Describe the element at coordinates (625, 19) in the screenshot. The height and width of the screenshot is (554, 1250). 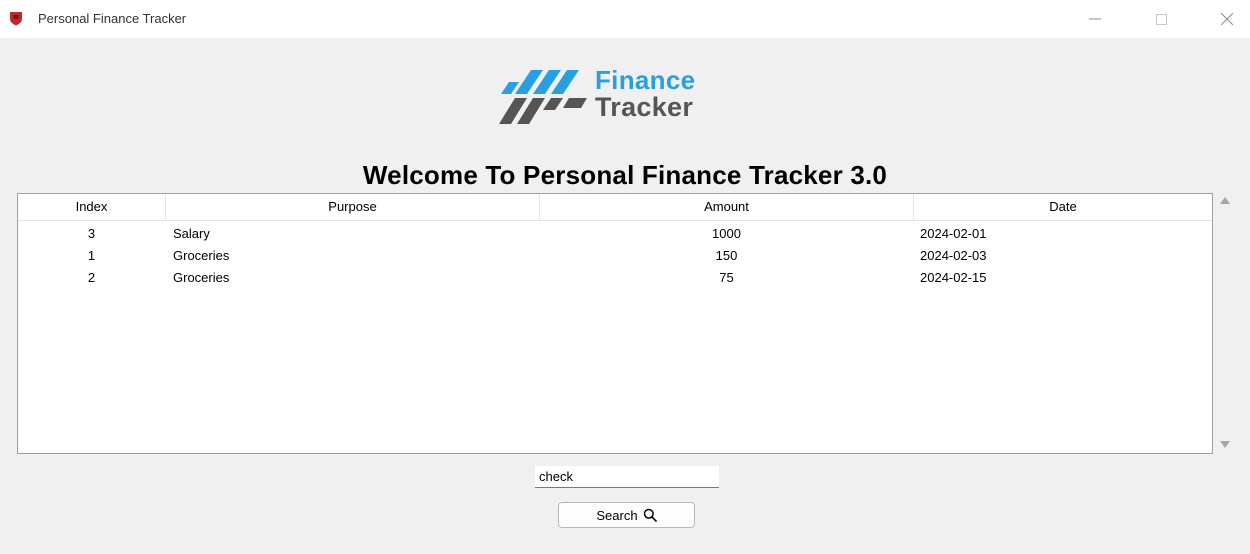
I see `title-bar: Personal Finance Tracker` at that location.